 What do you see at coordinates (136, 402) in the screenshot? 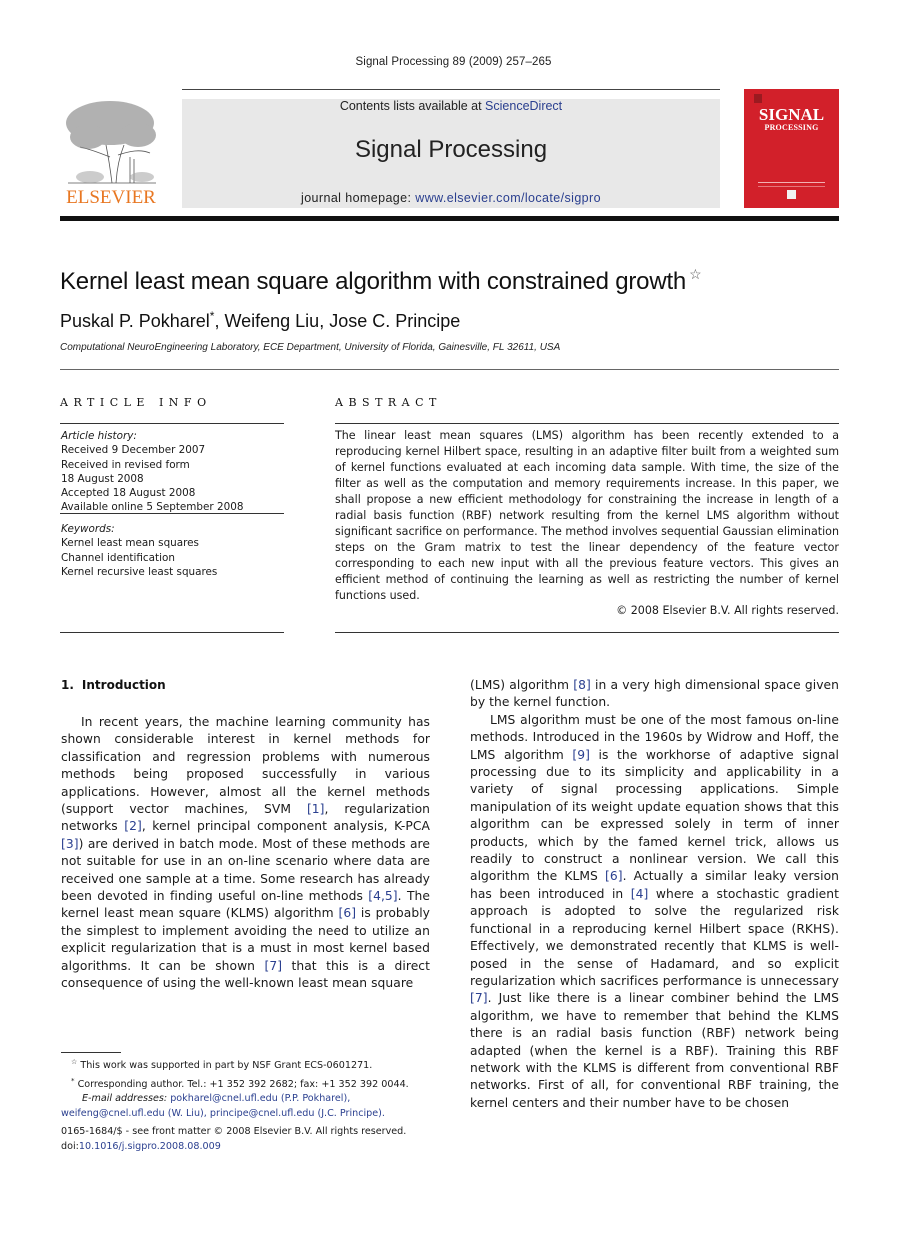
I see `article-info-heading: ARTICLE INFO` at bounding box center [136, 402].